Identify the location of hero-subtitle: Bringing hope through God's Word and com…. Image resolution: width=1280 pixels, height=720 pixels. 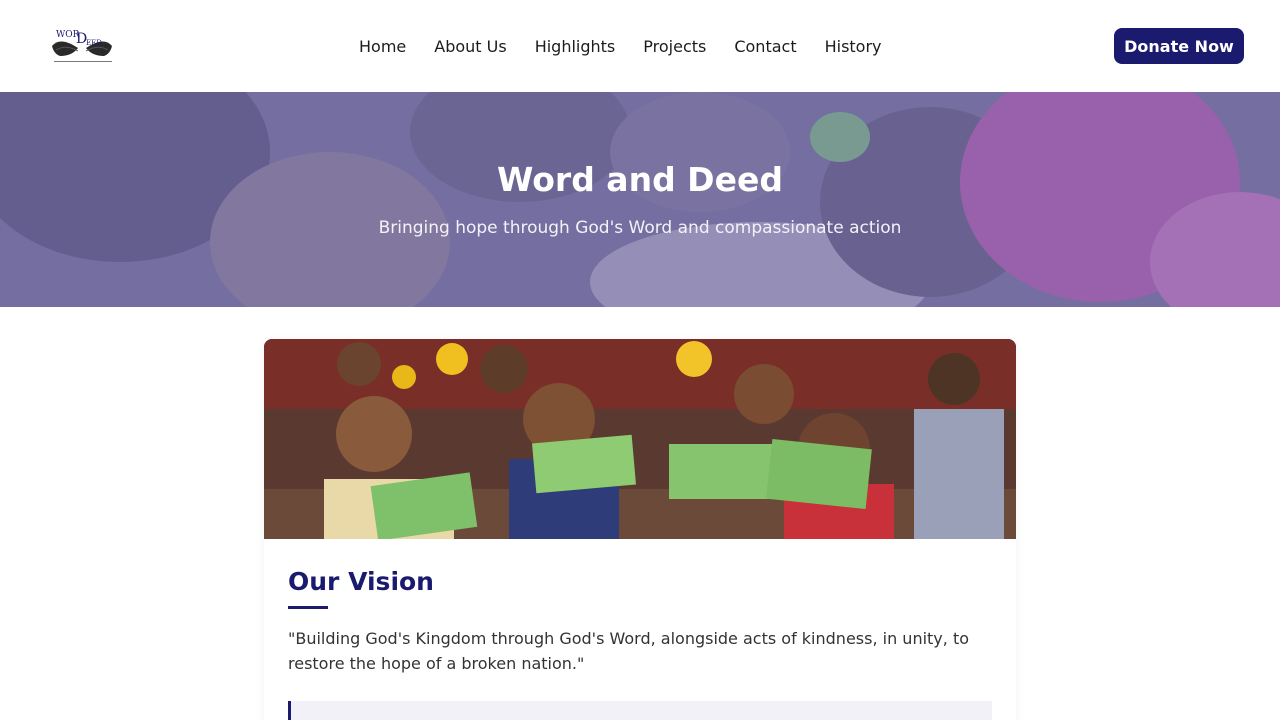
(640, 228).